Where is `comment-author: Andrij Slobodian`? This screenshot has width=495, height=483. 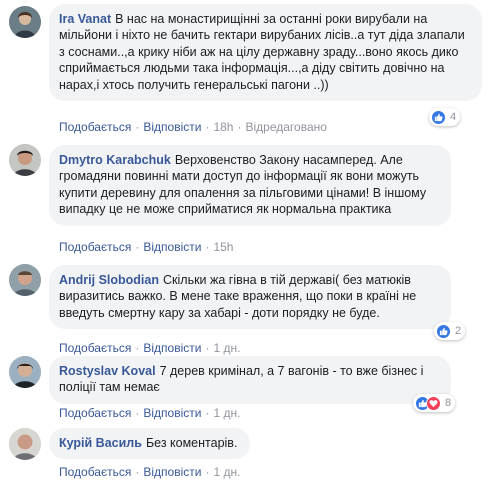
comment-author: Andrij Slobodian is located at coordinates (109, 280).